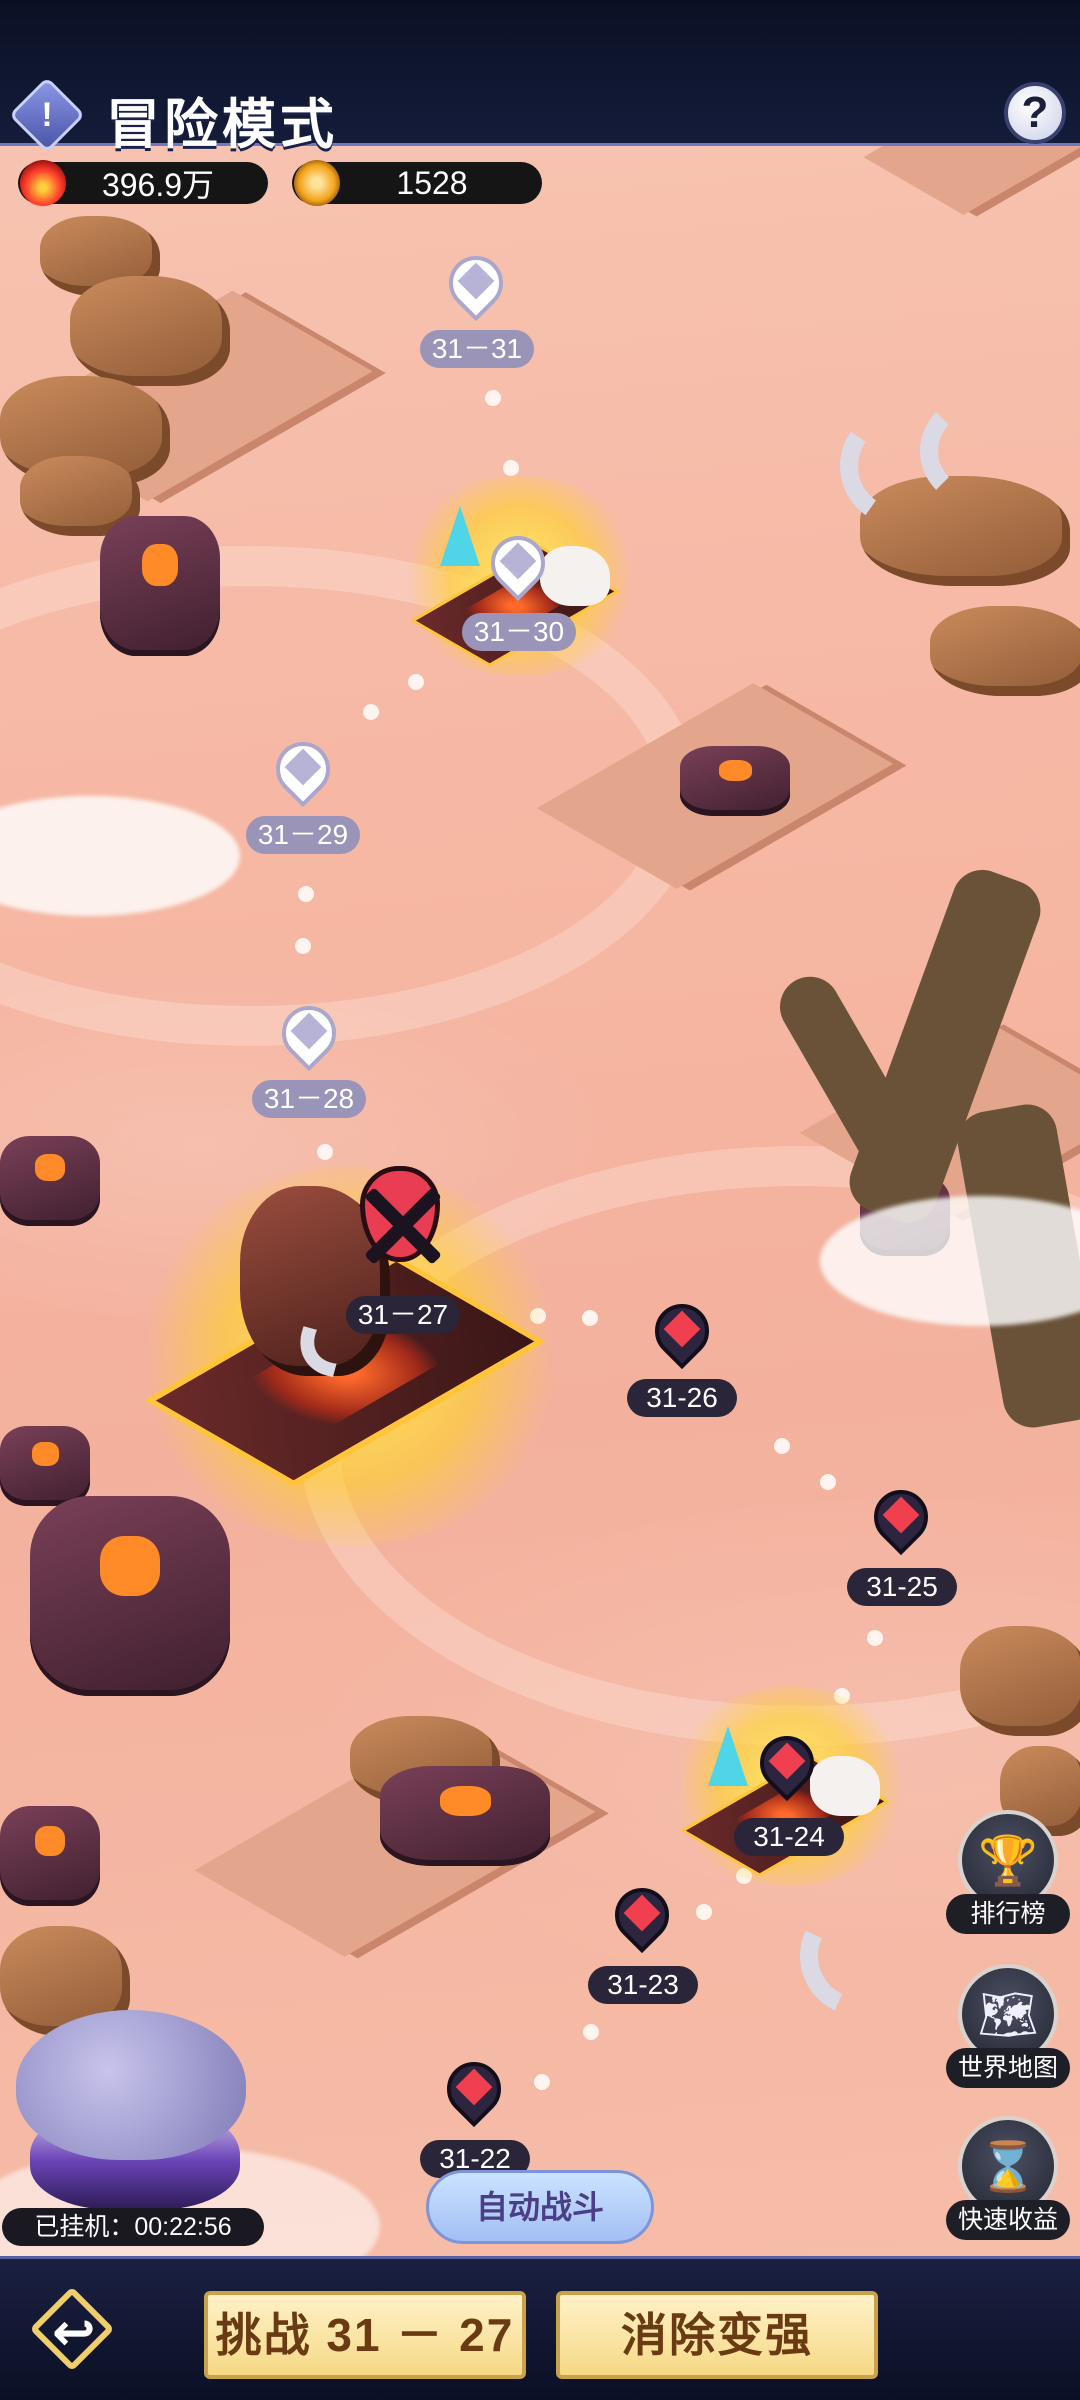 The image size is (1080, 2400). What do you see at coordinates (47, 115) in the screenshot?
I see `info-diamond-icon: !` at bounding box center [47, 115].